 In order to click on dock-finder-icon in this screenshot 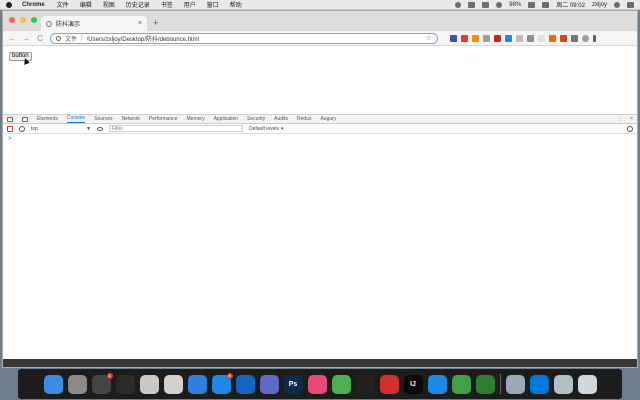, I will do `click(53, 384)`.